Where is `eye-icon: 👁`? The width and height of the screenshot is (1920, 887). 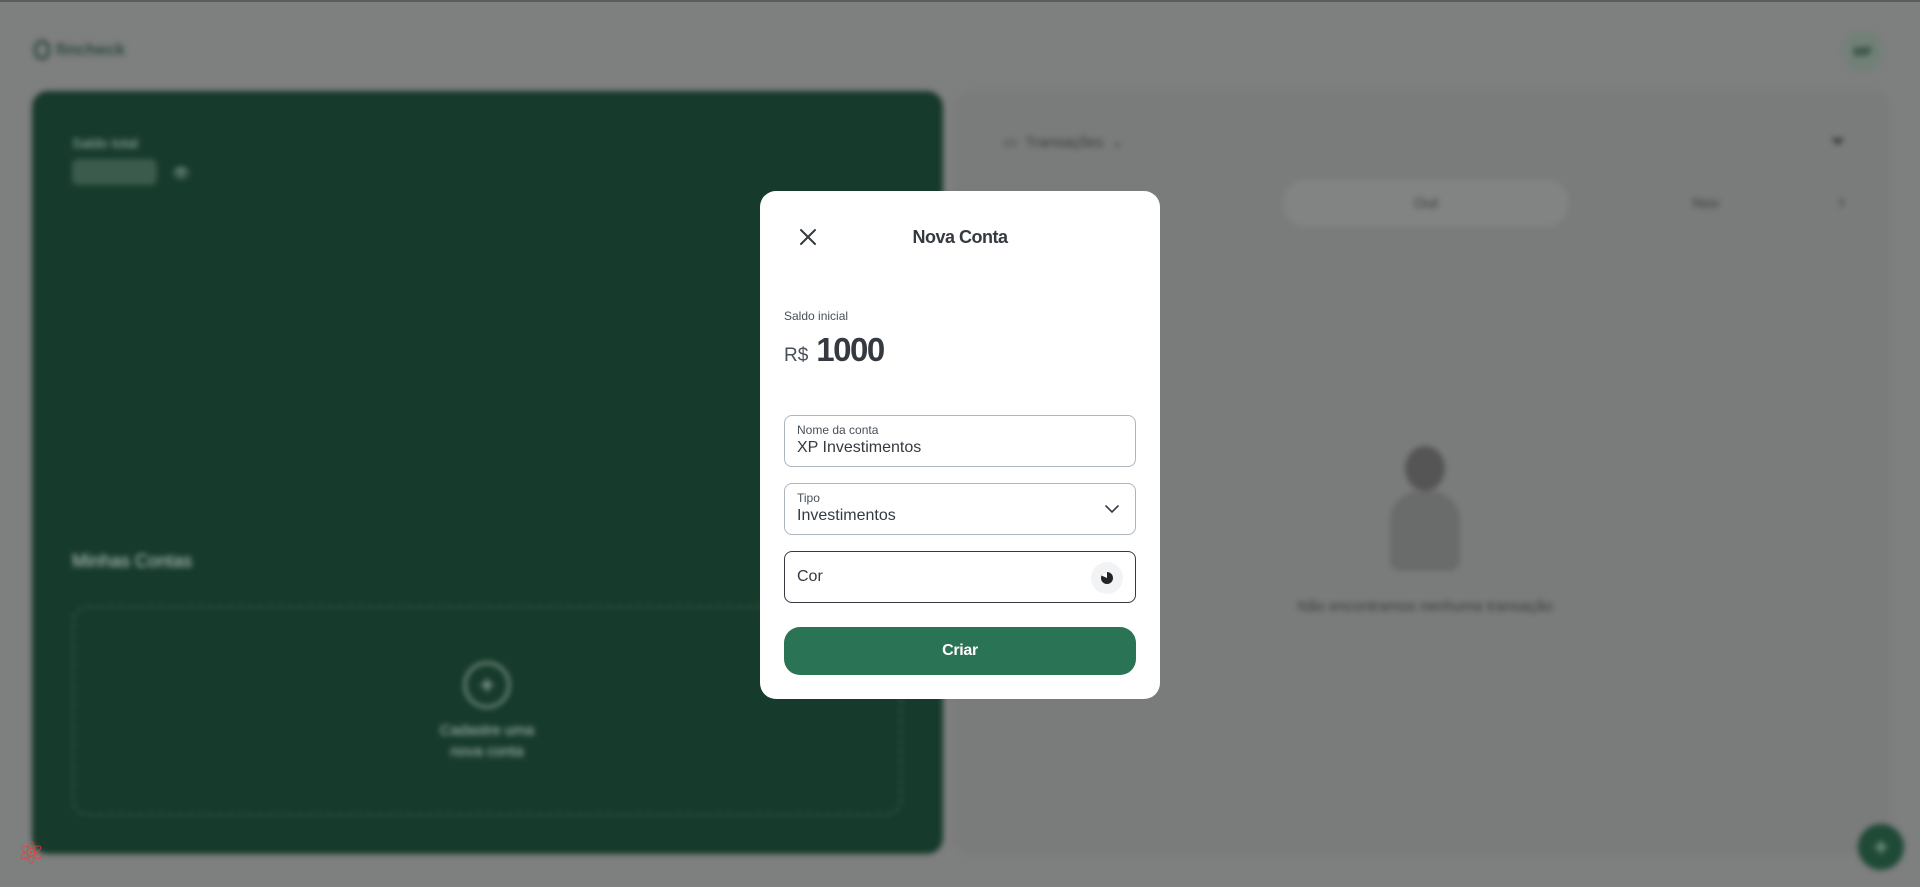 eye-icon: 👁 is located at coordinates (181, 173).